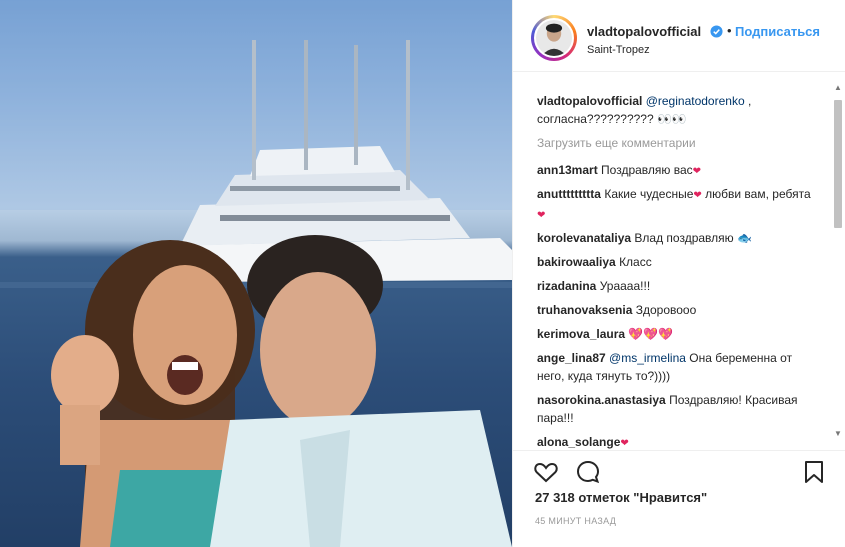 The image size is (845, 547). I want to click on comment-text: Какие чудесные, so click(649, 194).